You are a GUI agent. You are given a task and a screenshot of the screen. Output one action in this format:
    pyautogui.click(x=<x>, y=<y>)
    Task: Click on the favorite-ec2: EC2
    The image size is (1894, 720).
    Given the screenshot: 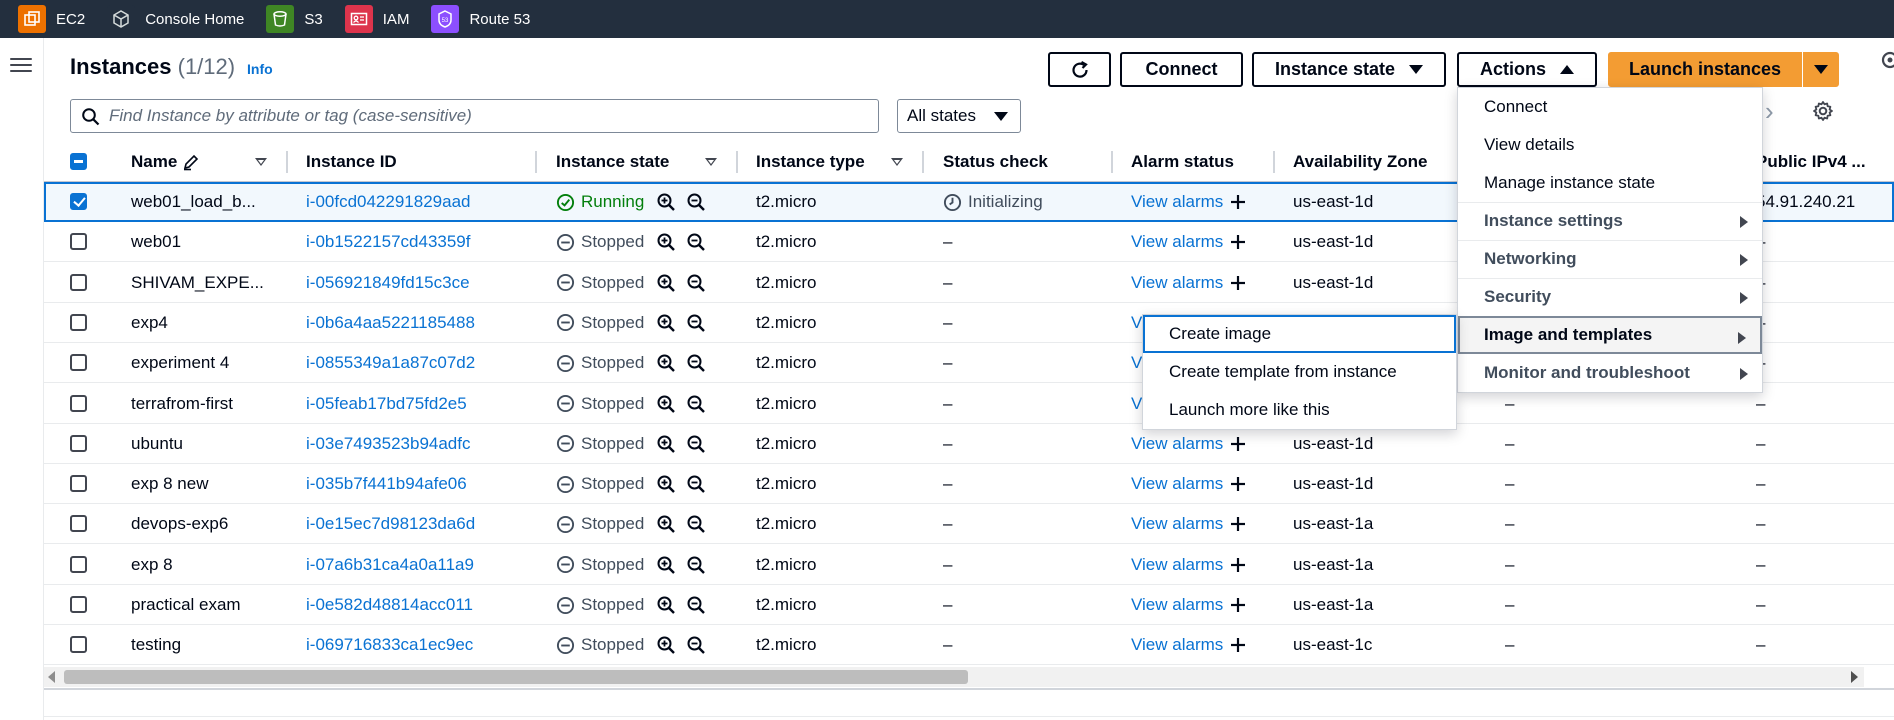 What is the action you would take?
    pyautogui.click(x=51, y=19)
    